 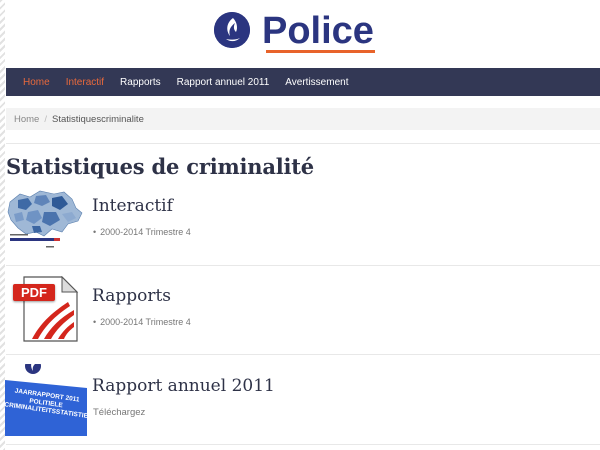 I want to click on item-subtitle-interactif: 2000-2014 Trimestre 4, so click(x=142, y=232).